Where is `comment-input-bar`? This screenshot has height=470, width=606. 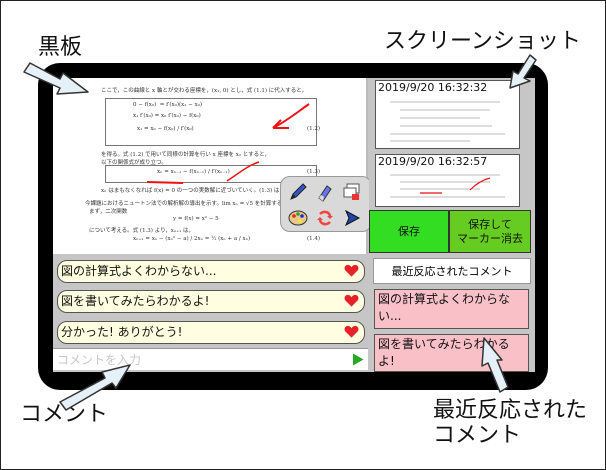
comment-input-bar is located at coordinates (210, 359).